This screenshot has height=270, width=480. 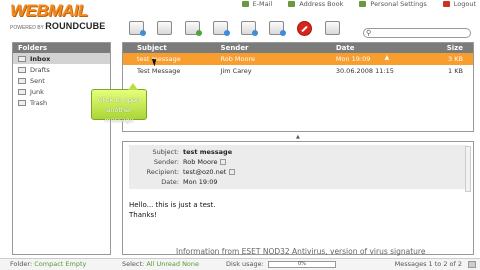 What do you see at coordinates (298, 137) in the screenshot?
I see `pane-splitter-icon: ▲` at bounding box center [298, 137].